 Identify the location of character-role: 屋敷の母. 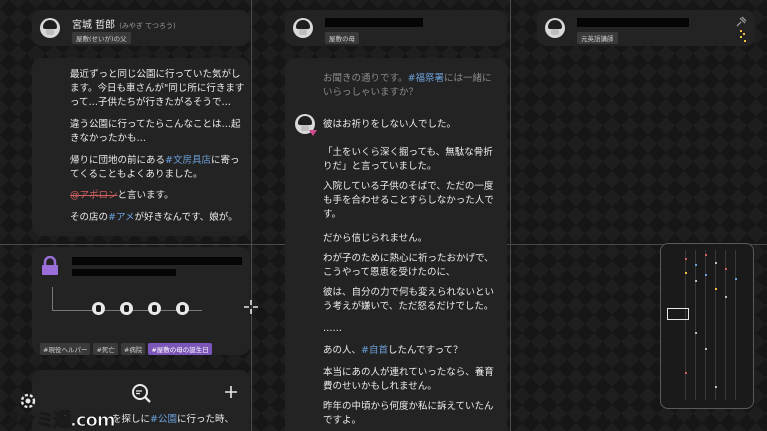
(342, 38).